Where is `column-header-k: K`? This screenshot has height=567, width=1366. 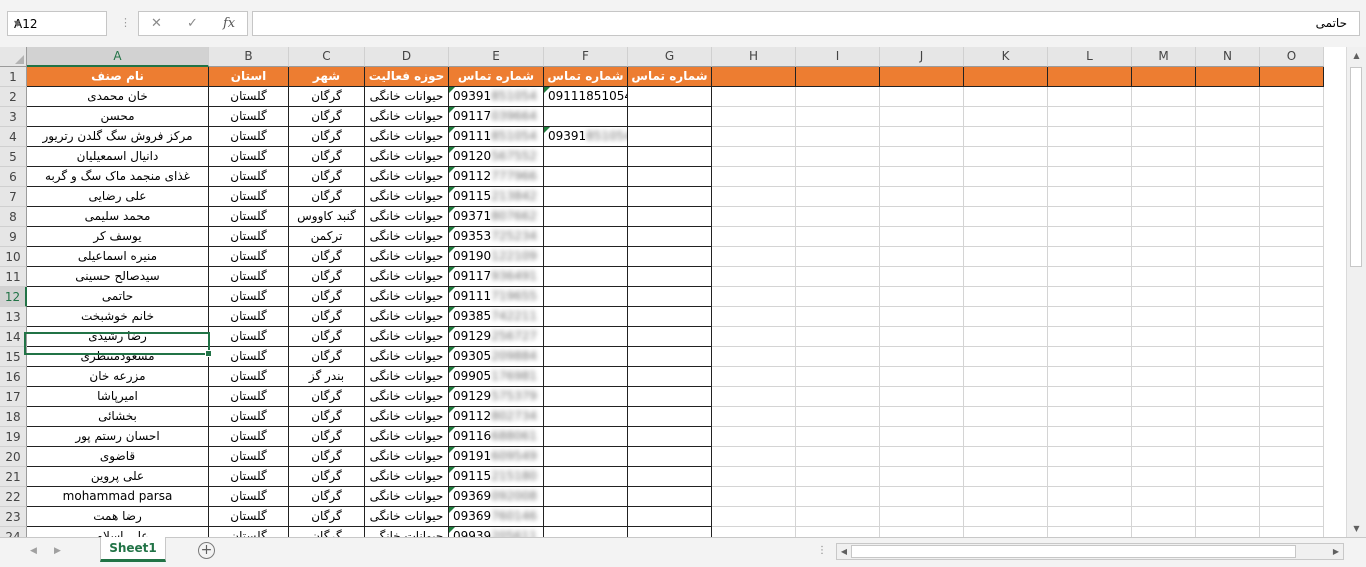 column-header-k: K is located at coordinates (1006, 57).